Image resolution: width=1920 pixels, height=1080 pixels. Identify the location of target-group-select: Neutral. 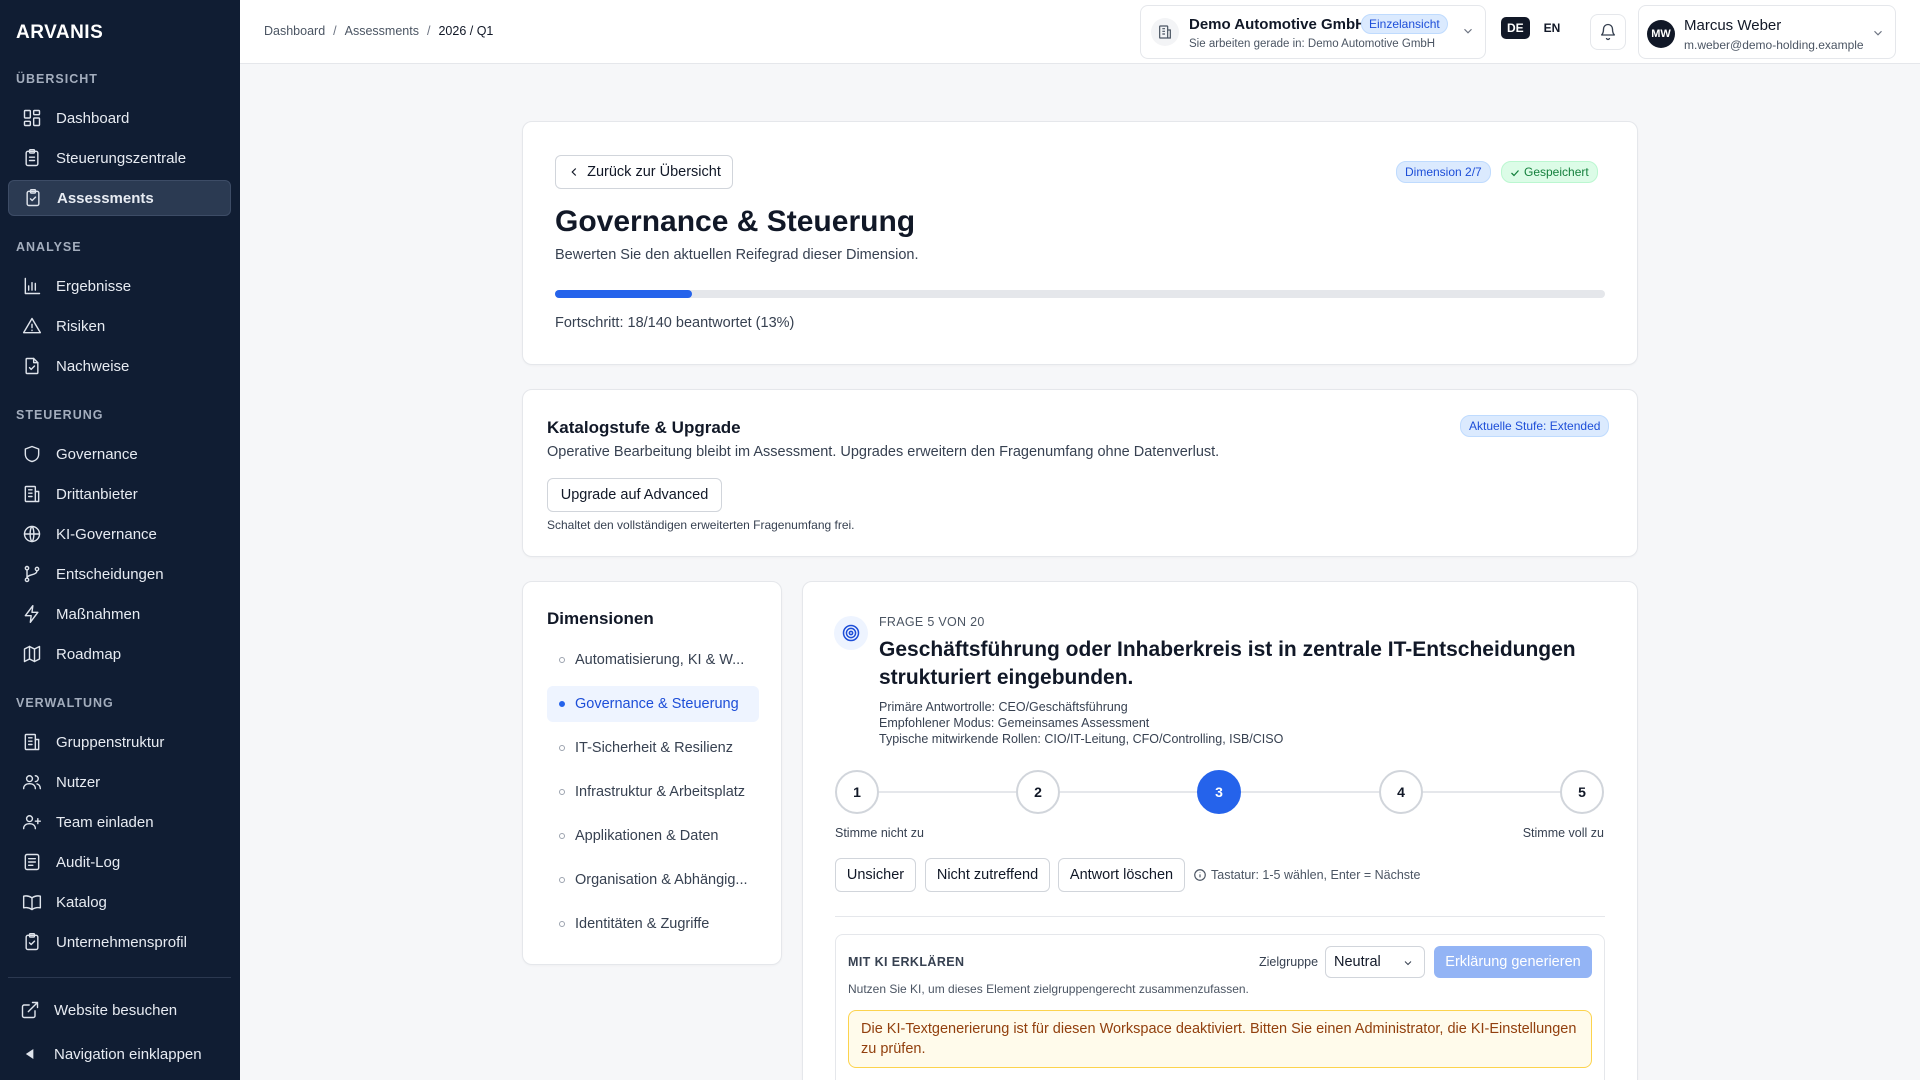
(1375, 962).